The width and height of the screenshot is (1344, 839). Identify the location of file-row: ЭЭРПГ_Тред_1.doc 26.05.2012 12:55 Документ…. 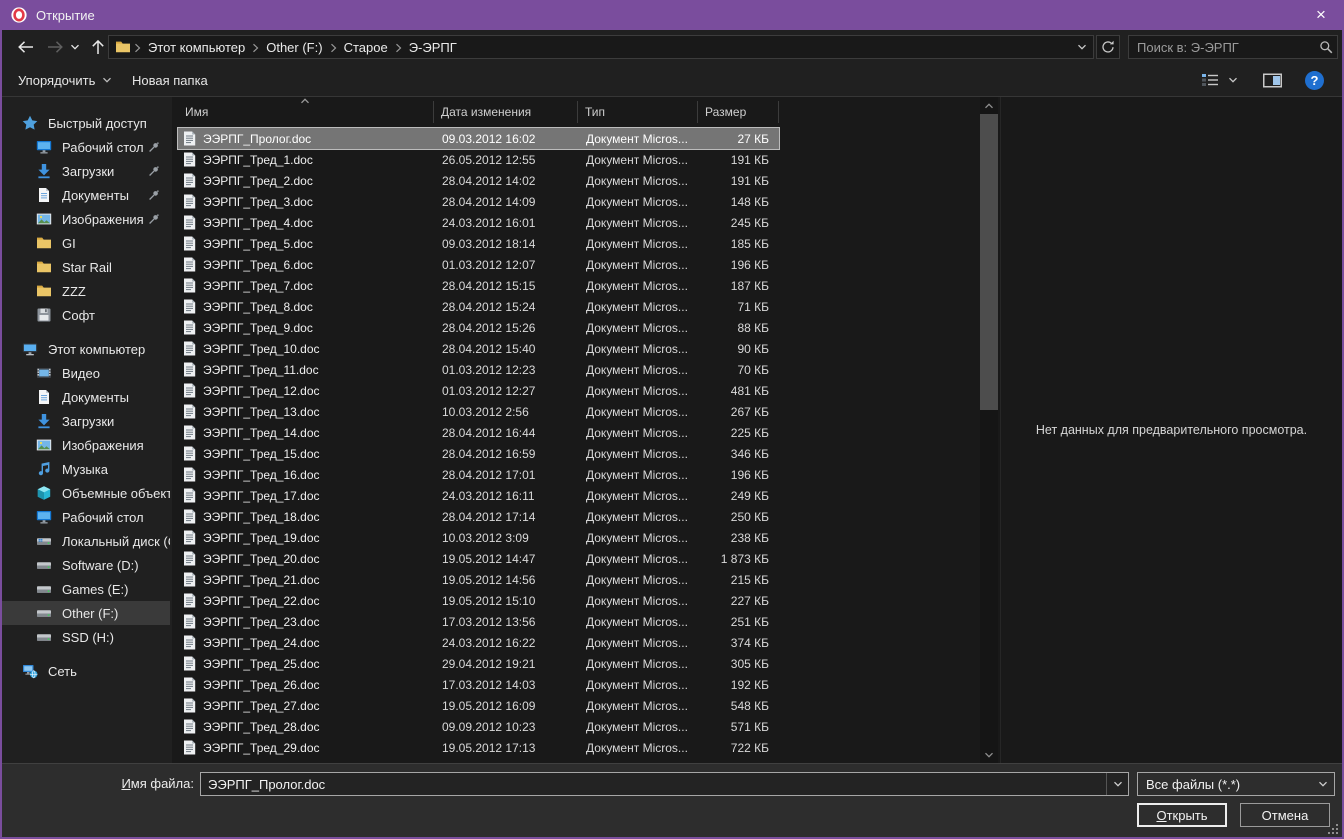
(478, 159).